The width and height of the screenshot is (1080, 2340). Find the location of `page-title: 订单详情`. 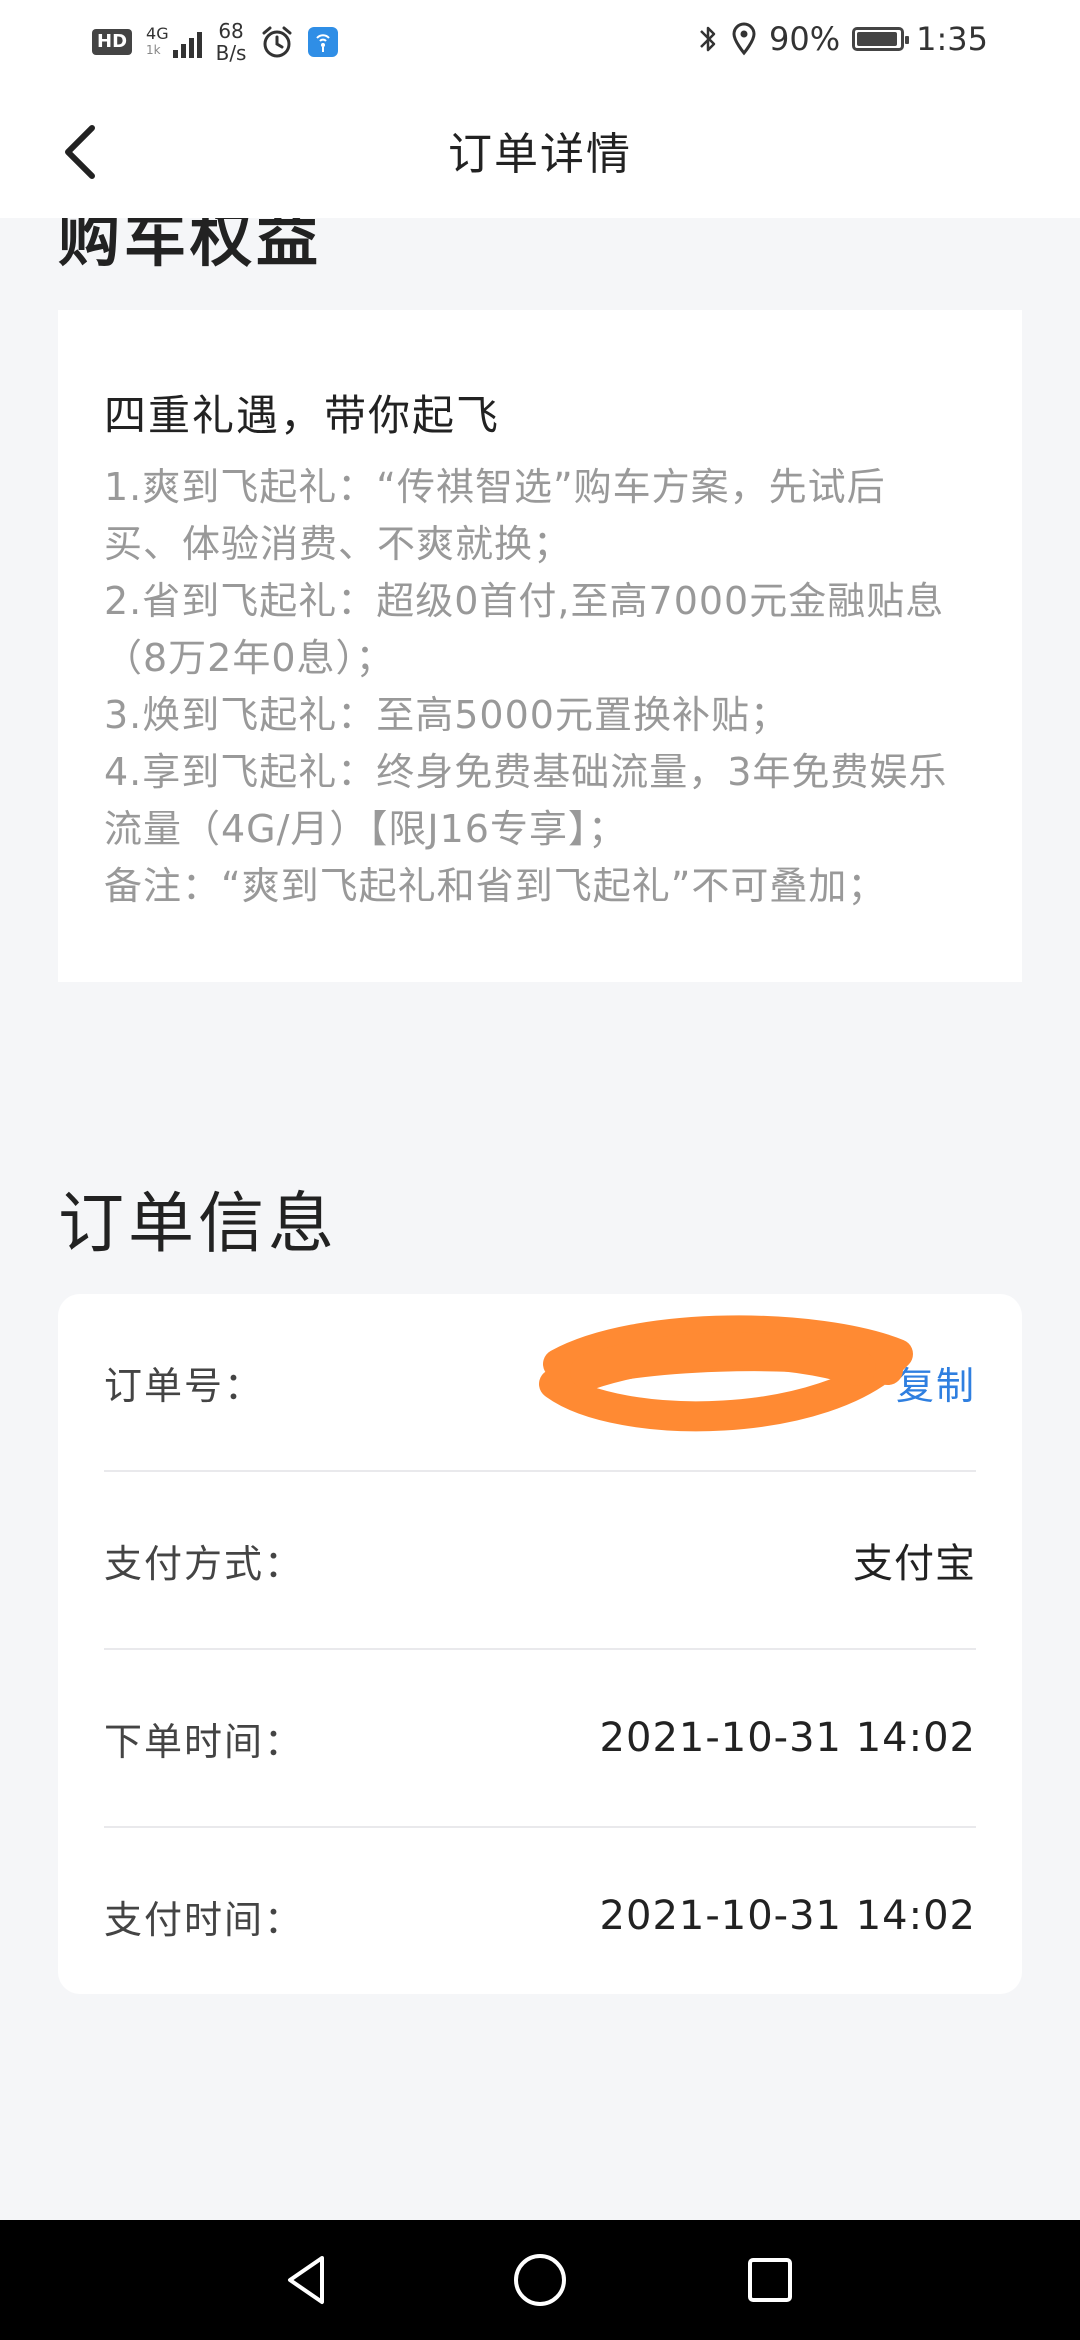

page-title: 订单详情 is located at coordinates (540, 154).